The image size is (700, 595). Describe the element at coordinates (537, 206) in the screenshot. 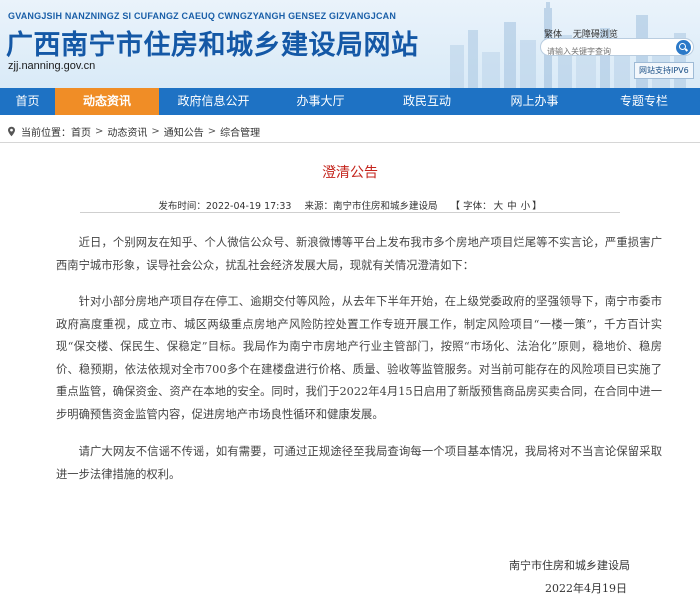

I see `font-size-close: 】` at that location.